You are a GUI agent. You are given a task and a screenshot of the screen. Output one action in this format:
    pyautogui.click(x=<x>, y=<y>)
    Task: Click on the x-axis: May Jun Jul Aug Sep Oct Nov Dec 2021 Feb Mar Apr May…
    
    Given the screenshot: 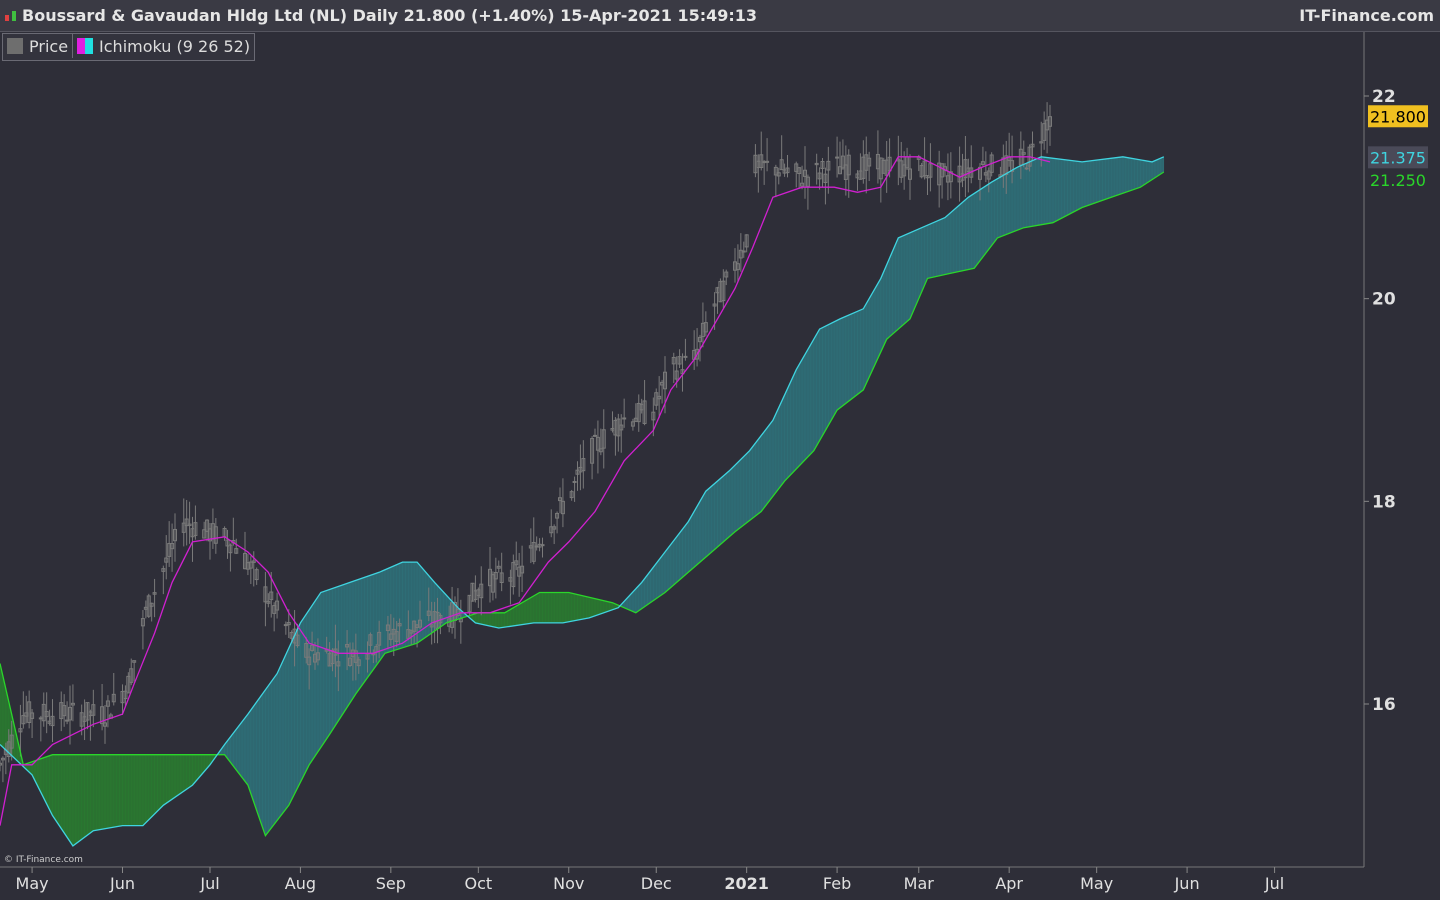 What is the action you would take?
    pyautogui.click(x=650, y=880)
    